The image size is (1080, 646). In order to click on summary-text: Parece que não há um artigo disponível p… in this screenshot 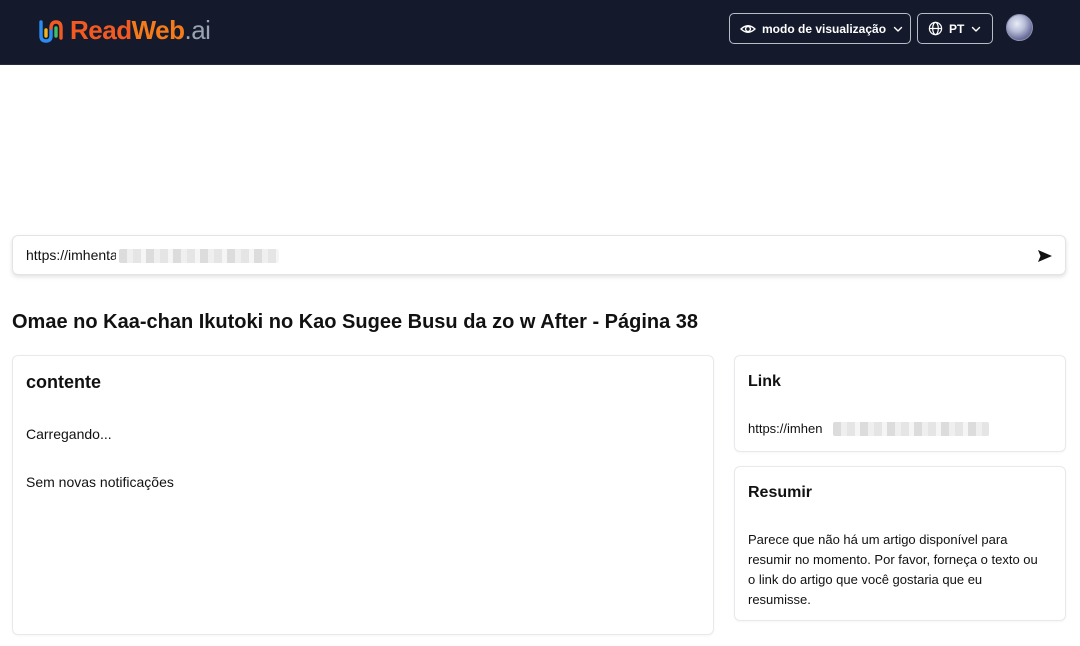, I will do `click(893, 569)`.